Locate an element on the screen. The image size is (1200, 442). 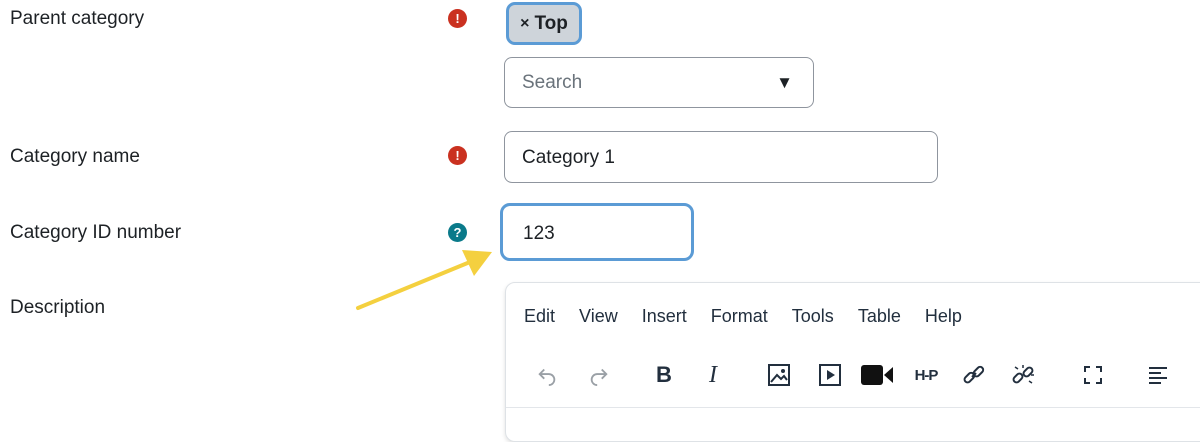
parent-category-label: Parent category is located at coordinates (77, 18).